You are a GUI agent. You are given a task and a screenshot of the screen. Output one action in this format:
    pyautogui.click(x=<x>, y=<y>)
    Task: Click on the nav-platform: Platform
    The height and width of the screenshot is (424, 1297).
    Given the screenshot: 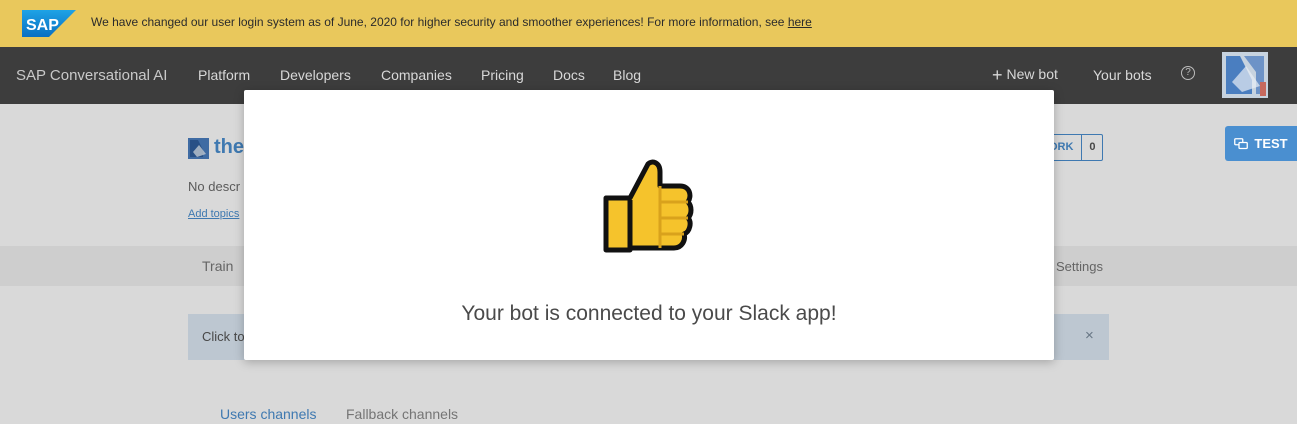 What is the action you would take?
    pyautogui.click(x=224, y=75)
    